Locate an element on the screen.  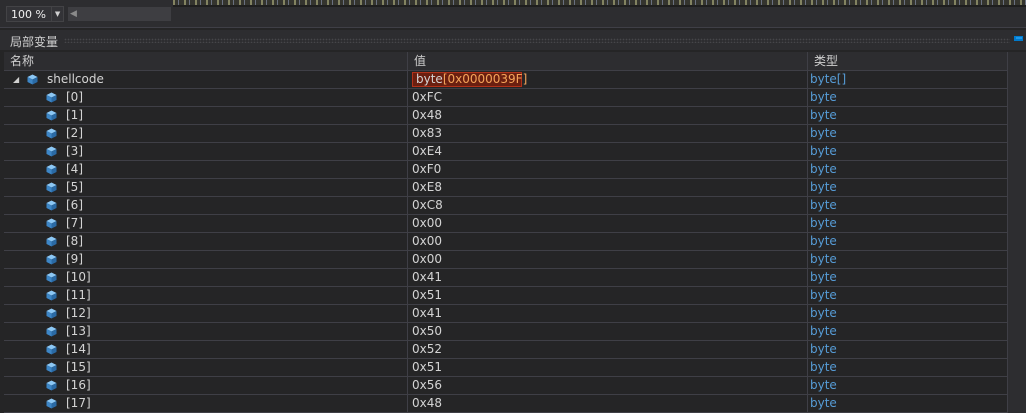
element-index: [1] is located at coordinates (74, 115).